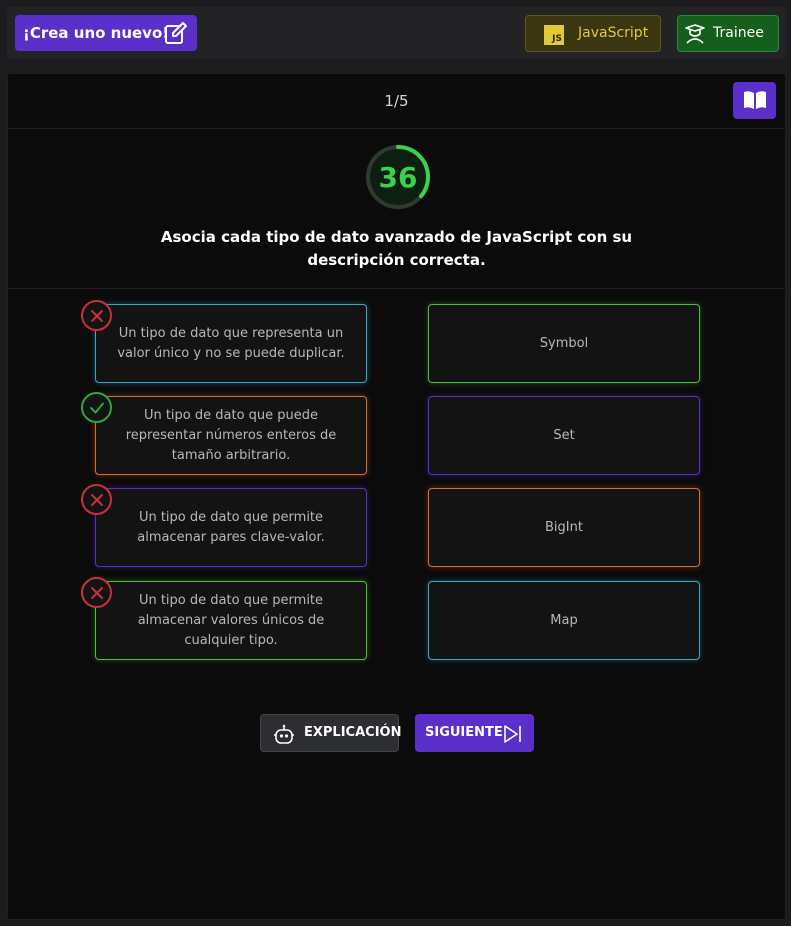  What do you see at coordinates (738, 33) in the screenshot?
I see `level-label: Trainee` at bounding box center [738, 33].